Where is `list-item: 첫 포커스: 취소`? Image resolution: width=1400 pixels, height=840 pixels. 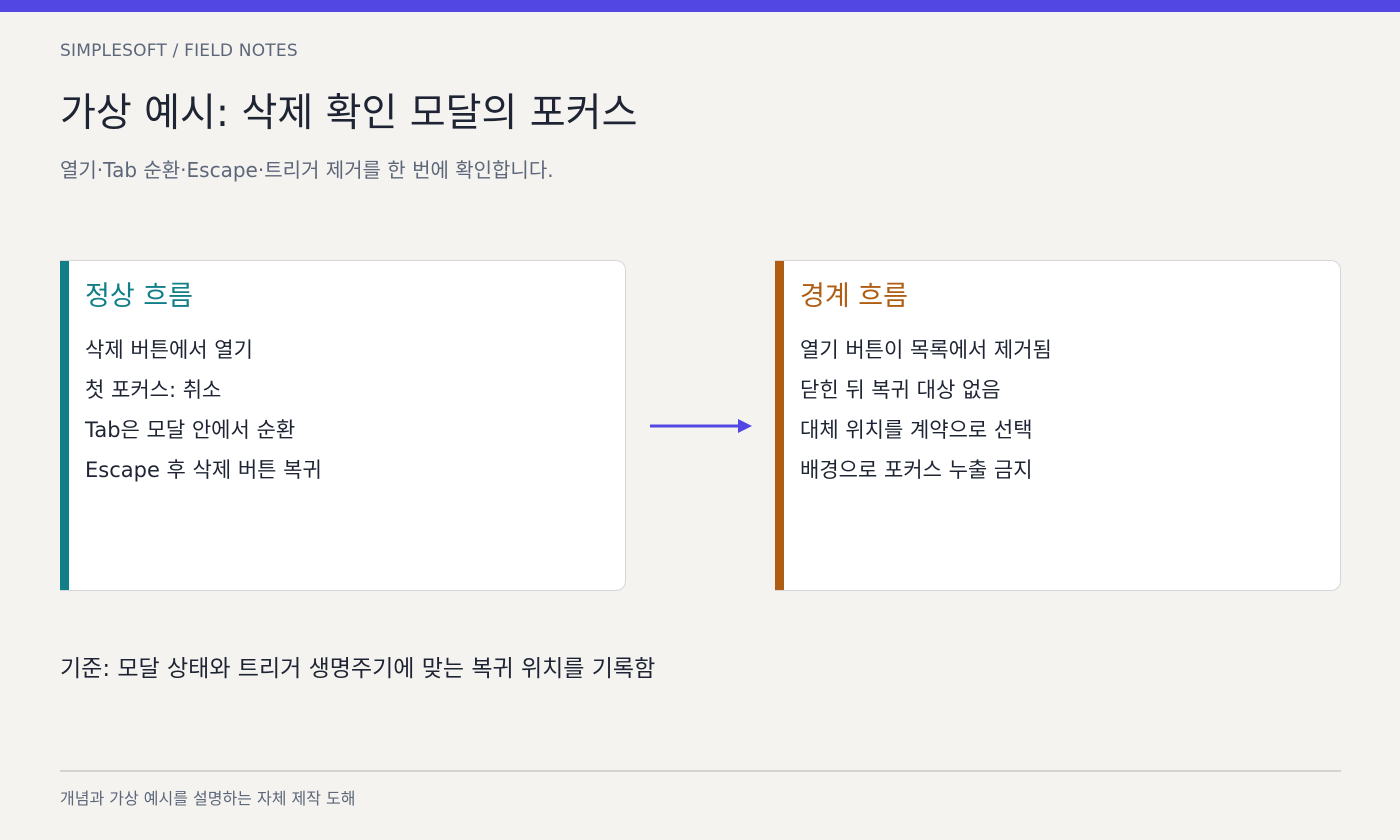 list-item: 첫 포커스: 취소 is located at coordinates (153, 390).